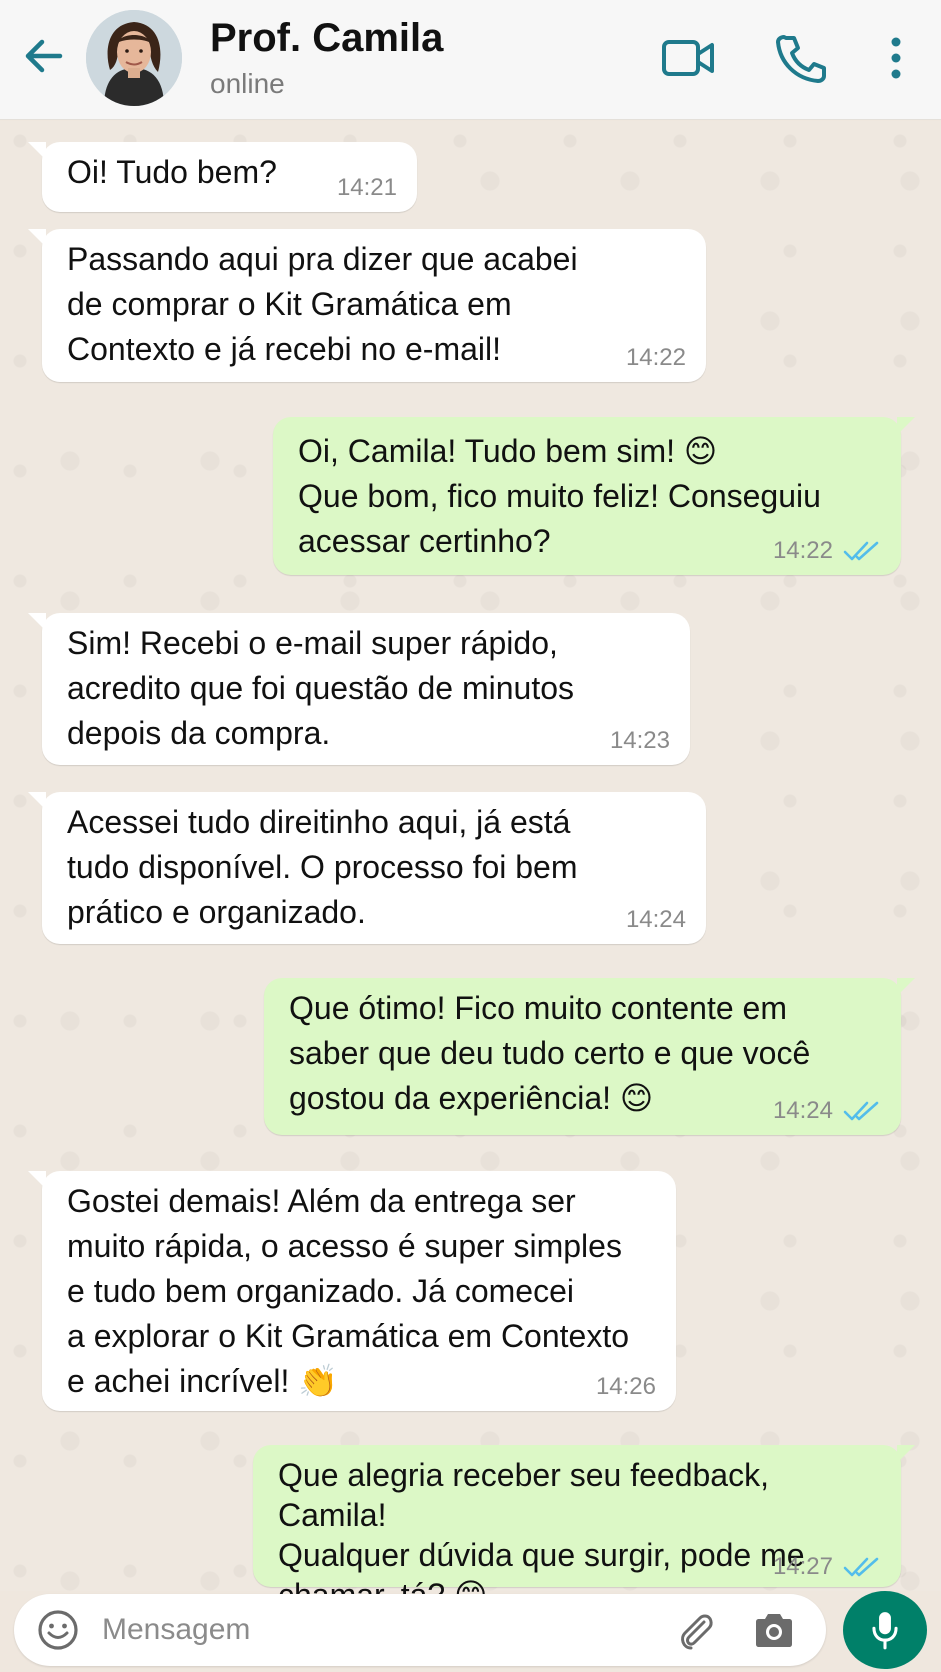 The height and width of the screenshot is (1672, 941). I want to click on avatar-image, so click(134, 58).